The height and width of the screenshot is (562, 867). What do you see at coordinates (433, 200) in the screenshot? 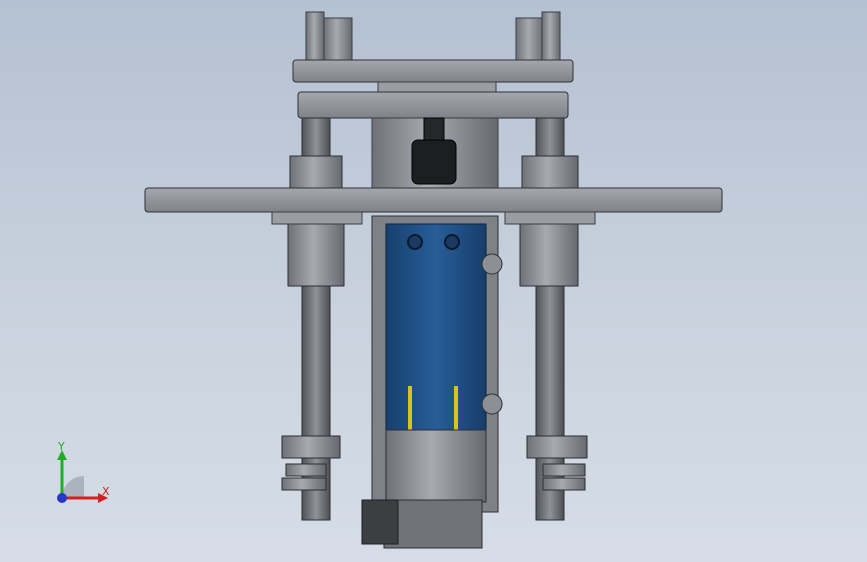
I see `middle-plate` at bounding box center [433, 200].